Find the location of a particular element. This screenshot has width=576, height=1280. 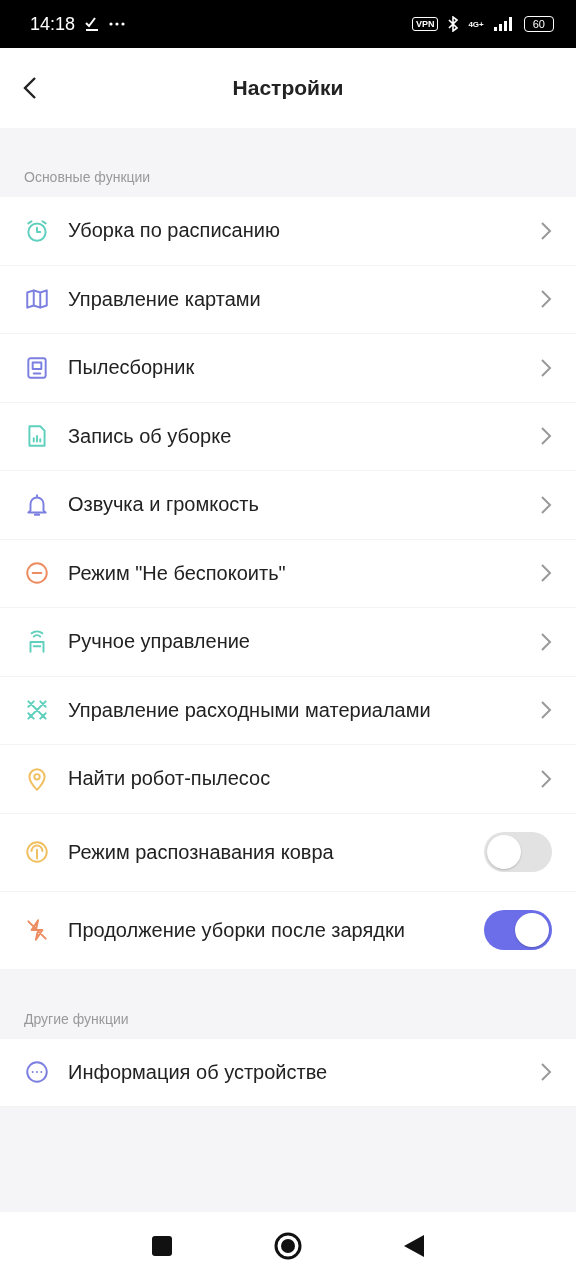

square-icon is located at coordinates (162, 1246).